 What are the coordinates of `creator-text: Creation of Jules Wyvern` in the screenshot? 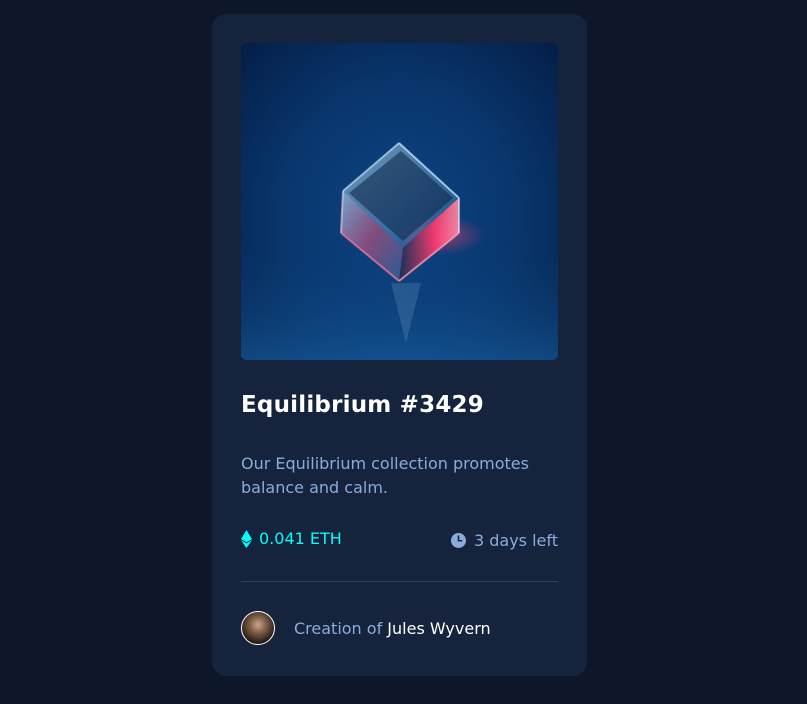 It's located at (392, 628).